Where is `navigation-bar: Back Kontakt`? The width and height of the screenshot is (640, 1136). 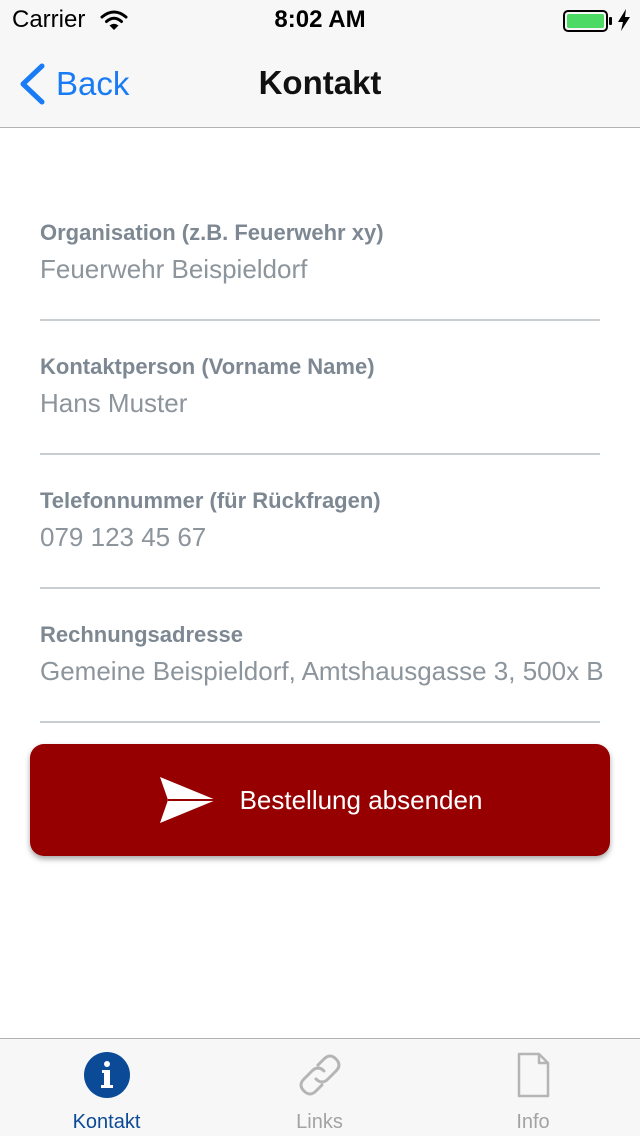
navigation-bar: Back Kontakt is located at coordinates (320, 84).